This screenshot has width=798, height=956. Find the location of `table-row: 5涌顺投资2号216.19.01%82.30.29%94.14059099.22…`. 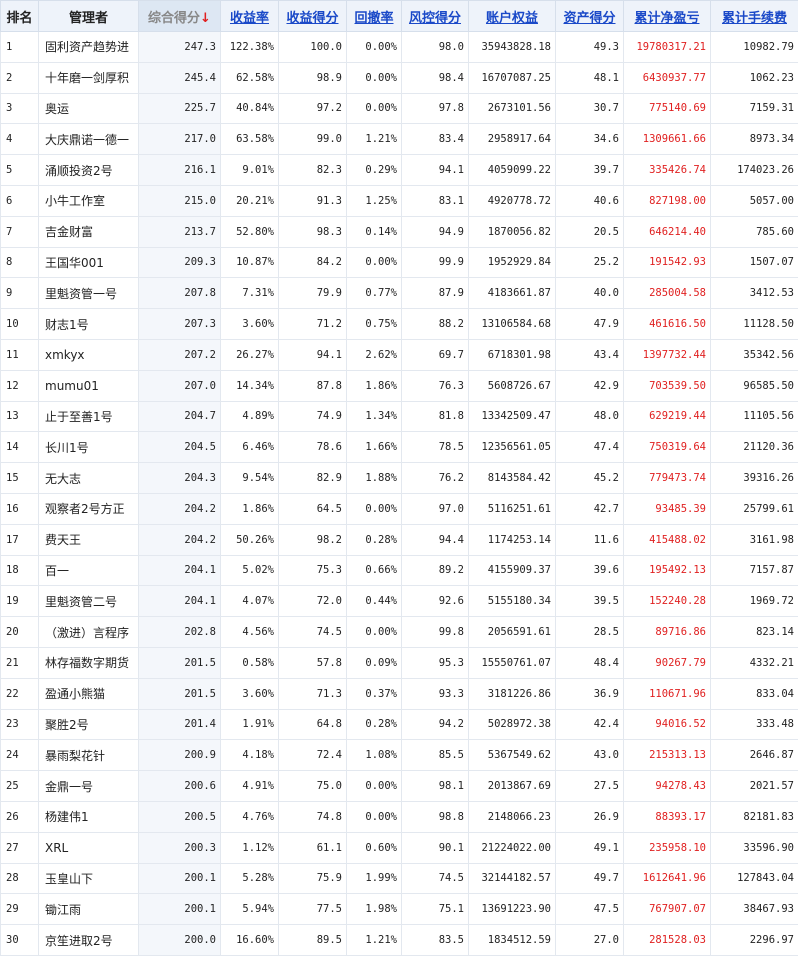

table-row: 5涌顺投资2号216.19.01%82.30.29%94.14059099.22… is located at coordinates (399, 170).